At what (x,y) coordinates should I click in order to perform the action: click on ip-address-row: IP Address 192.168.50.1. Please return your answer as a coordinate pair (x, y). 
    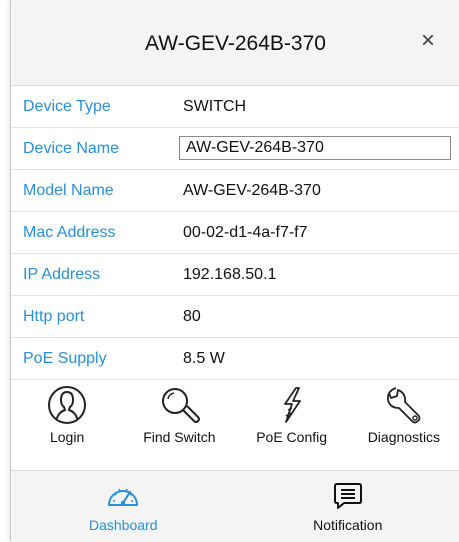
    Looking at the image, I should click on (235, 275).